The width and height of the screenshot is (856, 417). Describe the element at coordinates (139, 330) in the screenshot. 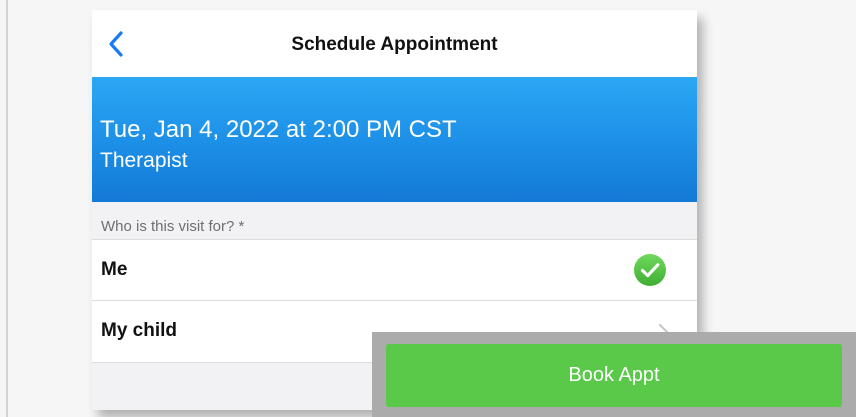

I see `option-label-my-child: My child` at that location.